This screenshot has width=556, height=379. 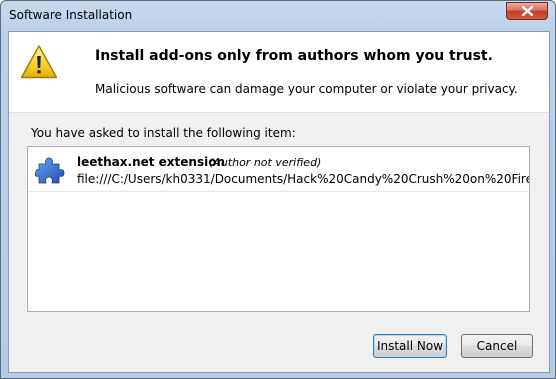 What do you see at coordinates (265, 162) in the screenshot?
I see `author-status: (Author not verified)` at bounding box center [265, 162].